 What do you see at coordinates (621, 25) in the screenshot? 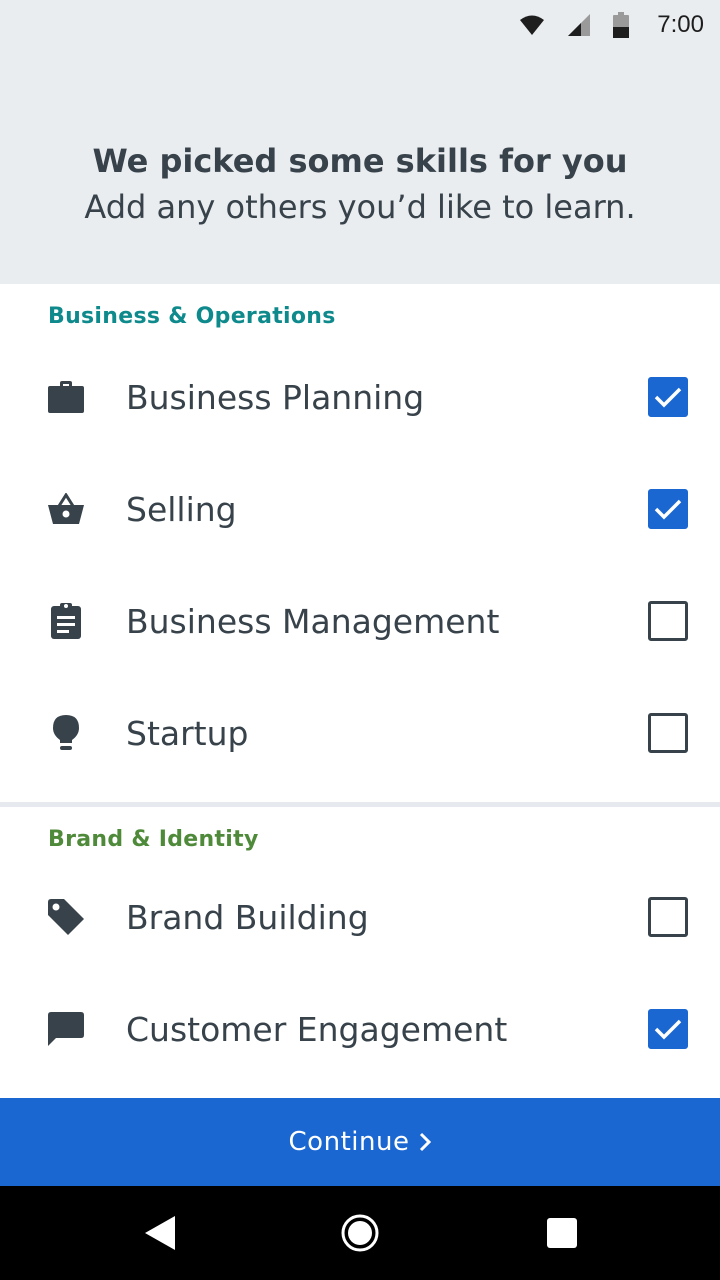
I see `battery-icon` at bounding box center [621, 25].